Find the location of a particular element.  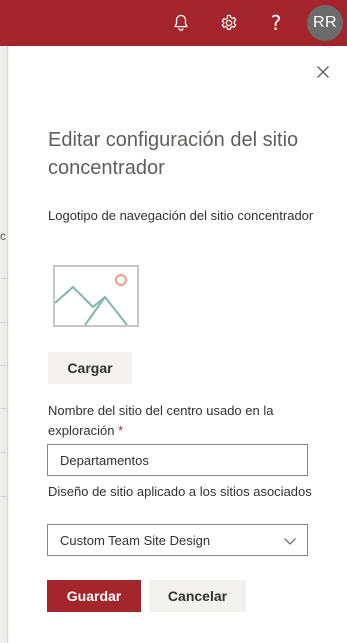

cancel-button: Cancelar is located at coordinates (197, 596).